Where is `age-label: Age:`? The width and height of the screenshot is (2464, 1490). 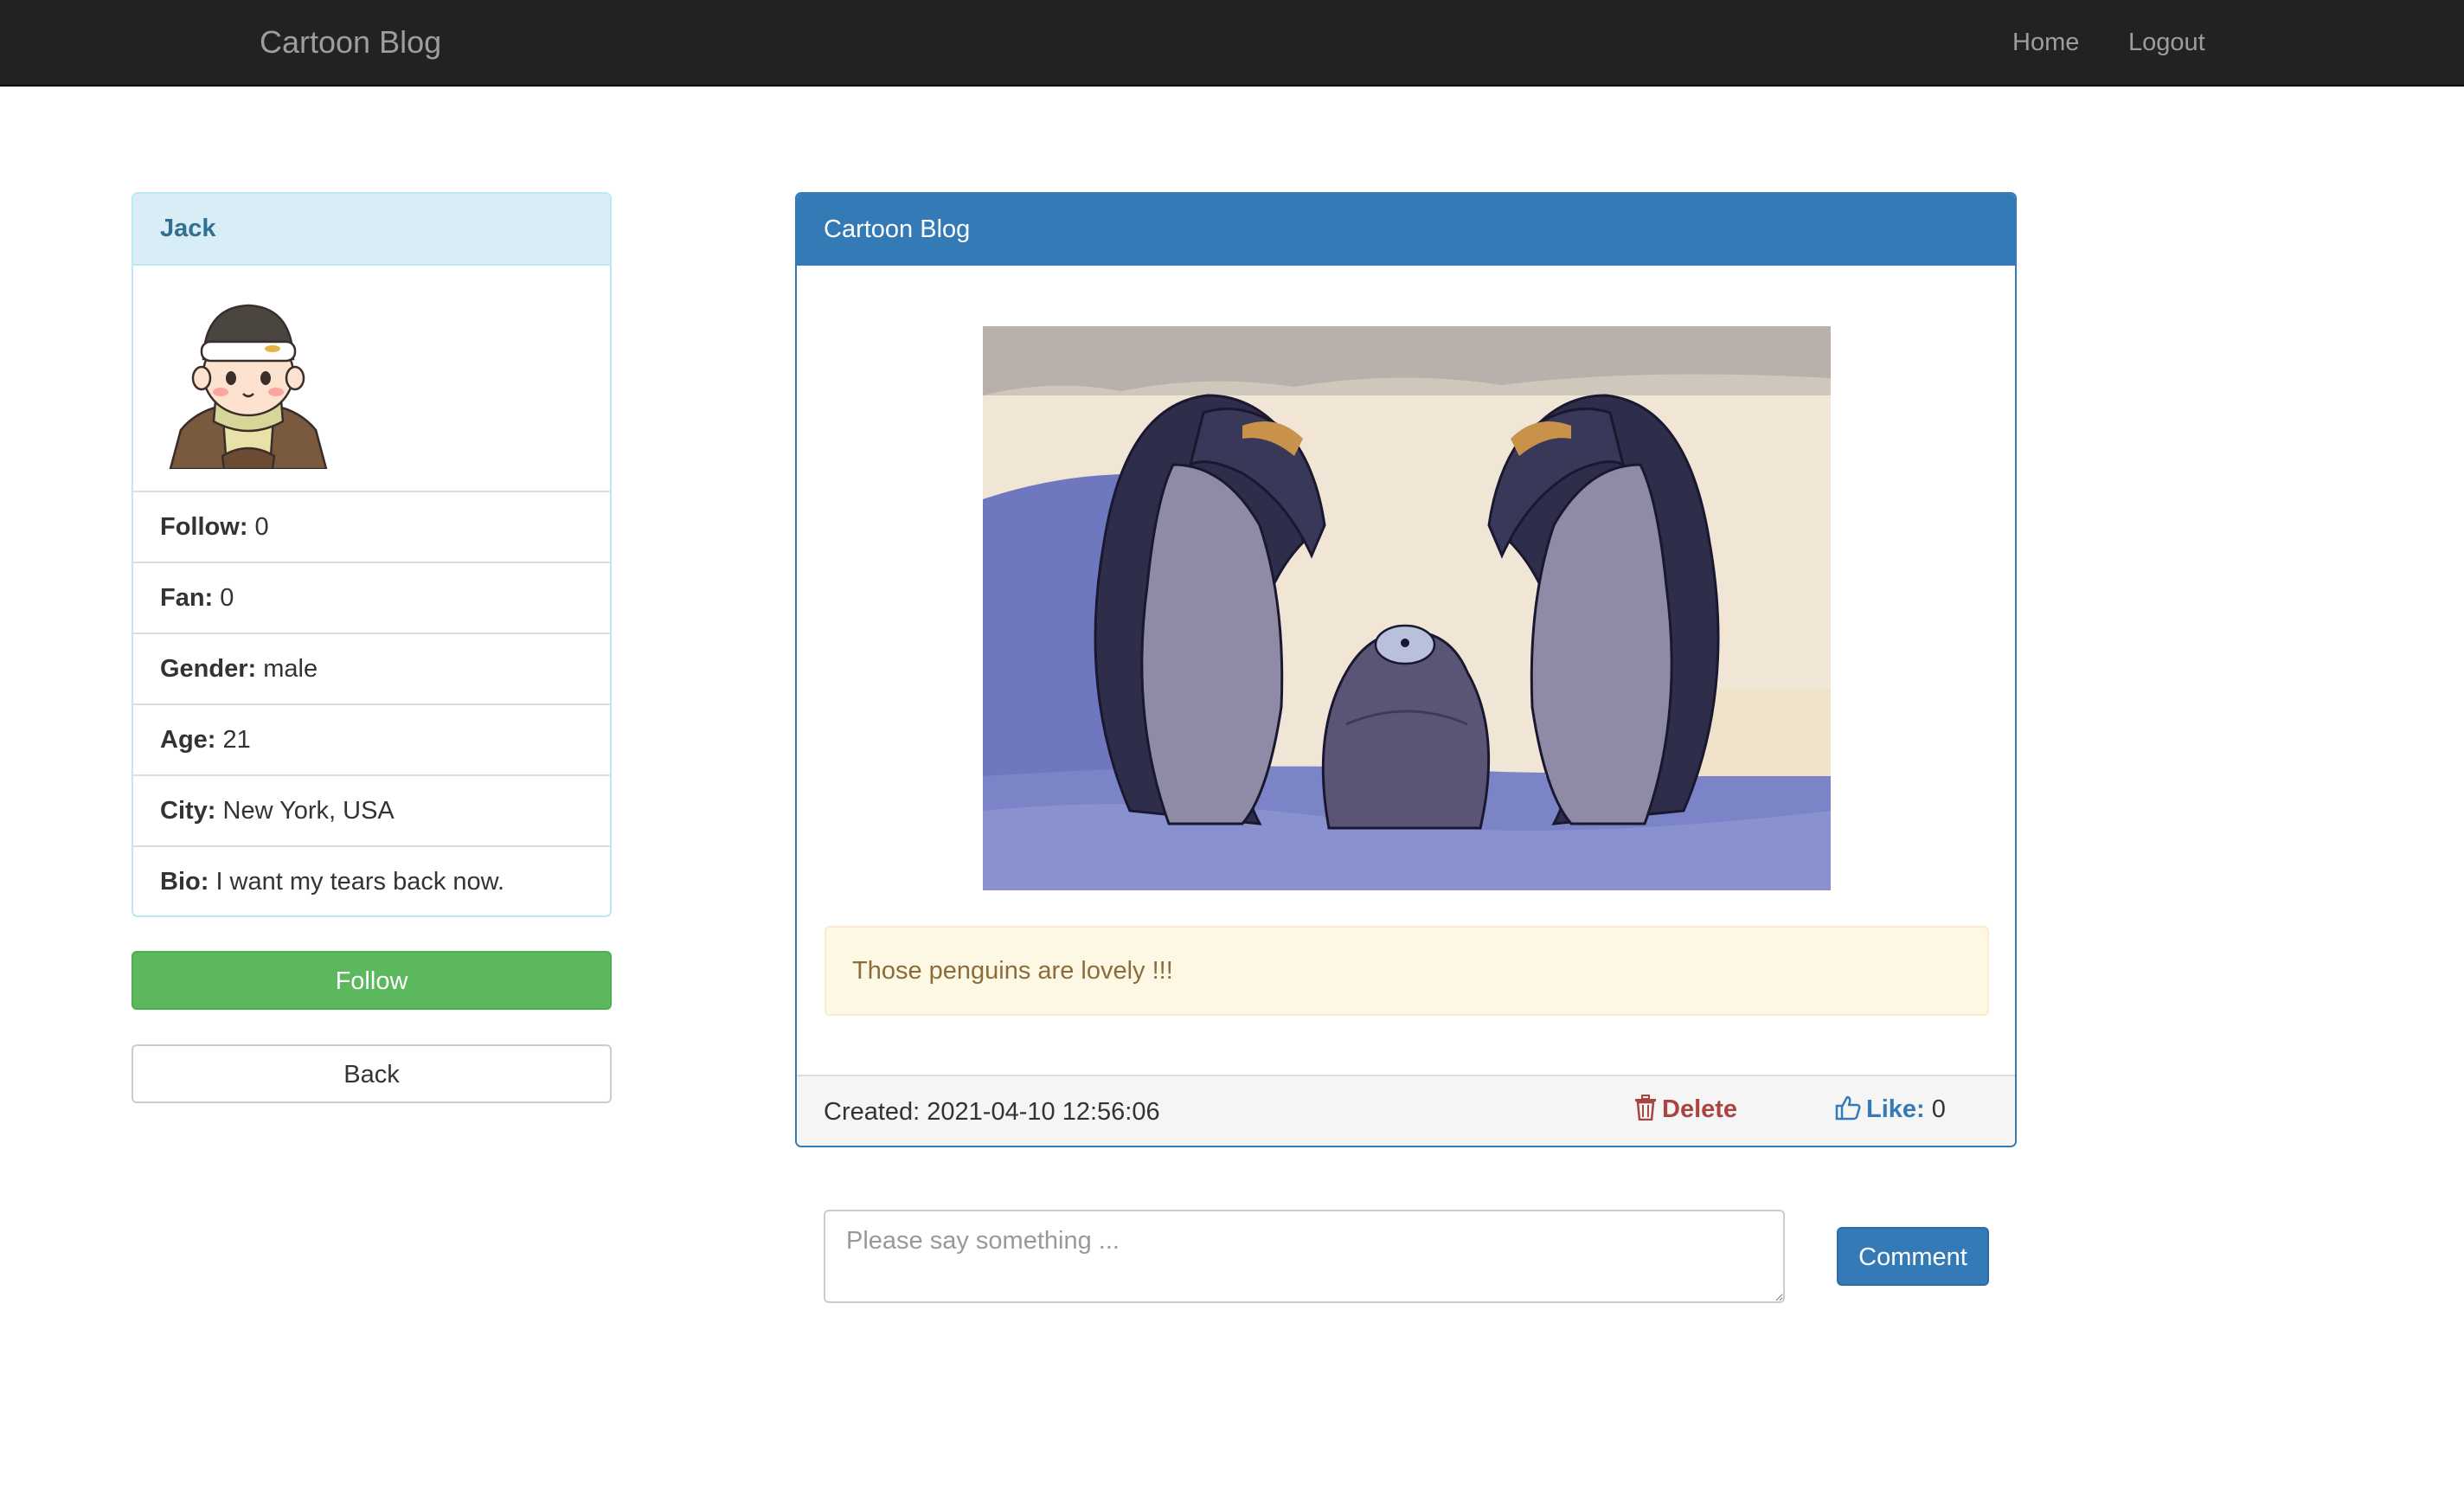
age-label: Age: is located at coordinates (188, 740).